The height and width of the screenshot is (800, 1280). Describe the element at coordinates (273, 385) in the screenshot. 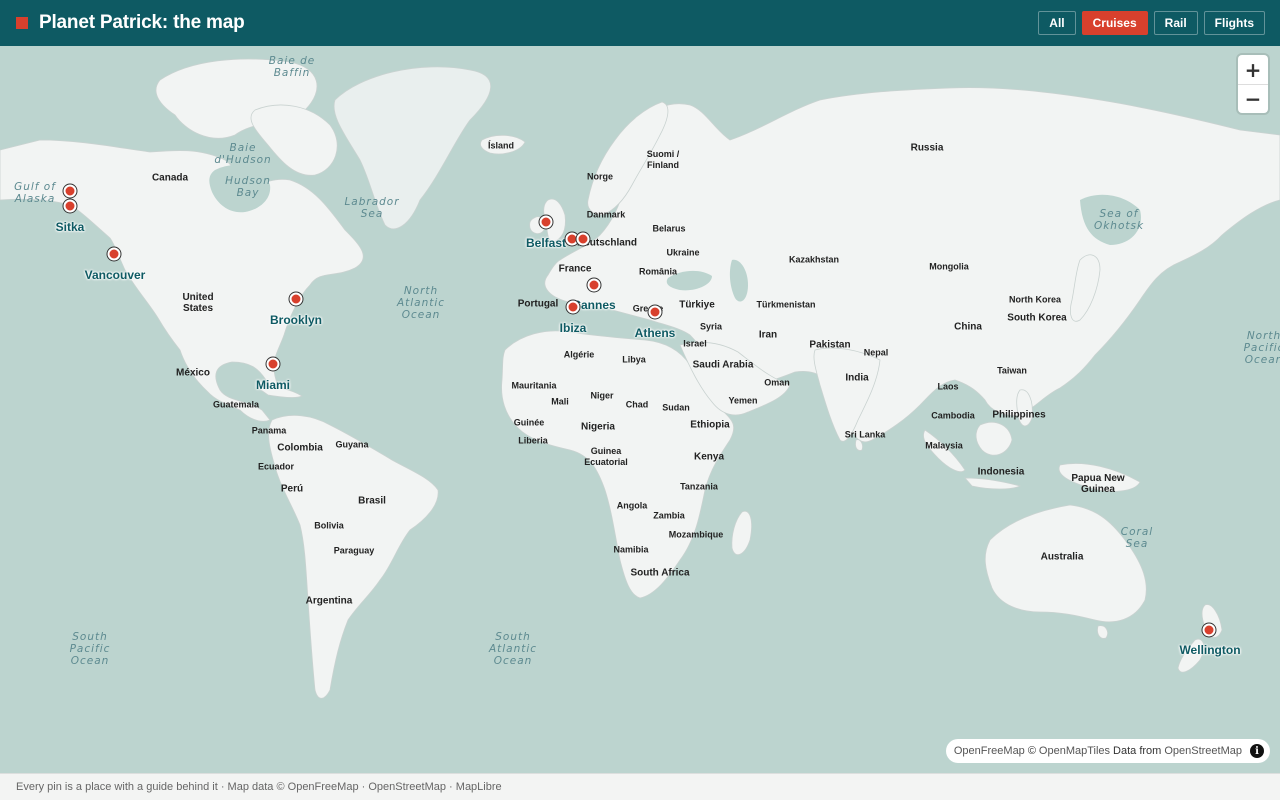

I see `pin-label-miami: Miami` at that location.